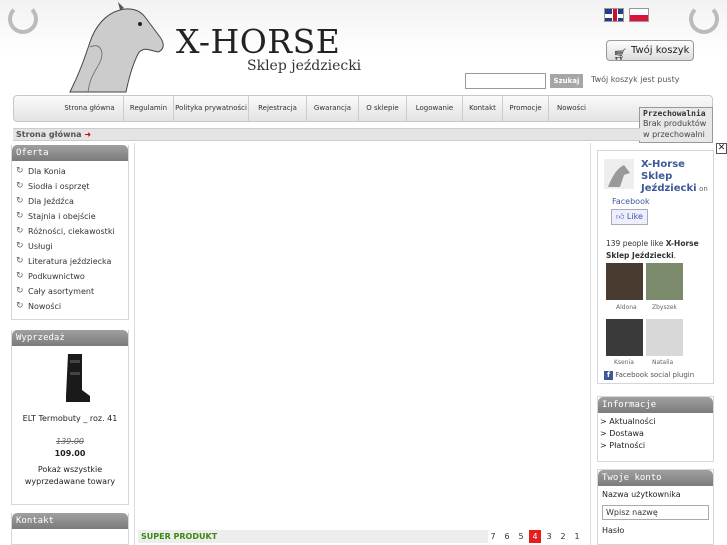  I want to click on offer-item: ↻ Dla Jeźdźca, so click(70, 201).